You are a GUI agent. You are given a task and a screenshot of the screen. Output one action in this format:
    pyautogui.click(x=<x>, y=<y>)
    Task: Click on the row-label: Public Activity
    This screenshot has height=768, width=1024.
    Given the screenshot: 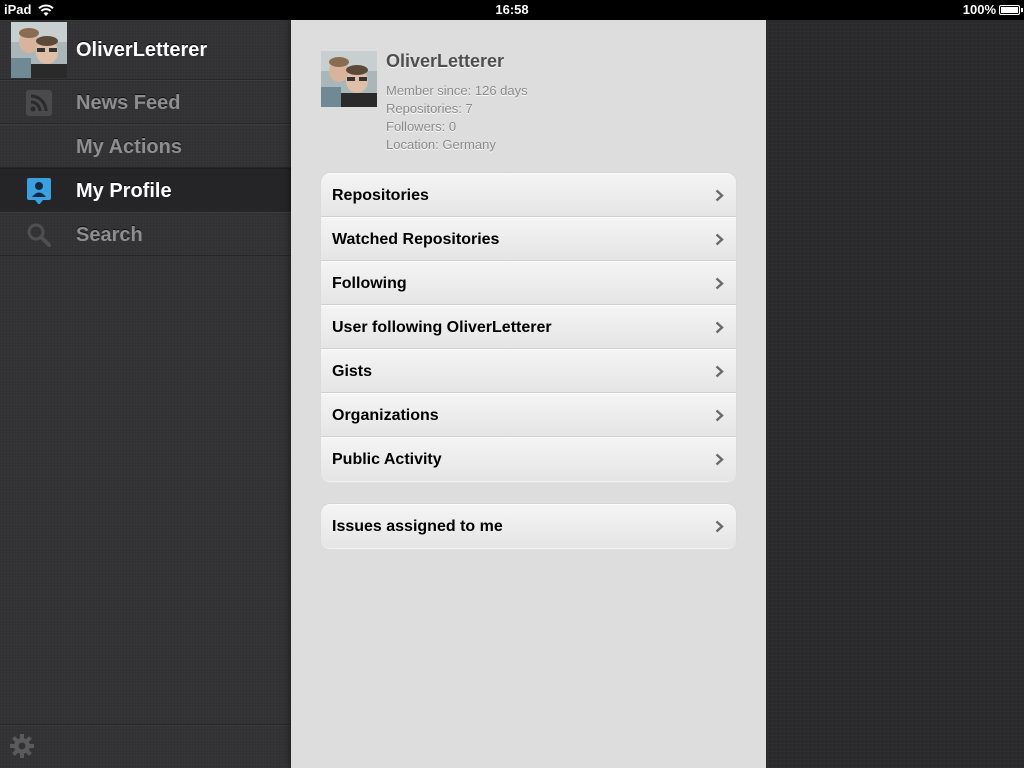 What is the action you would take?
    pyautogui.click(x=387, y=459)
    